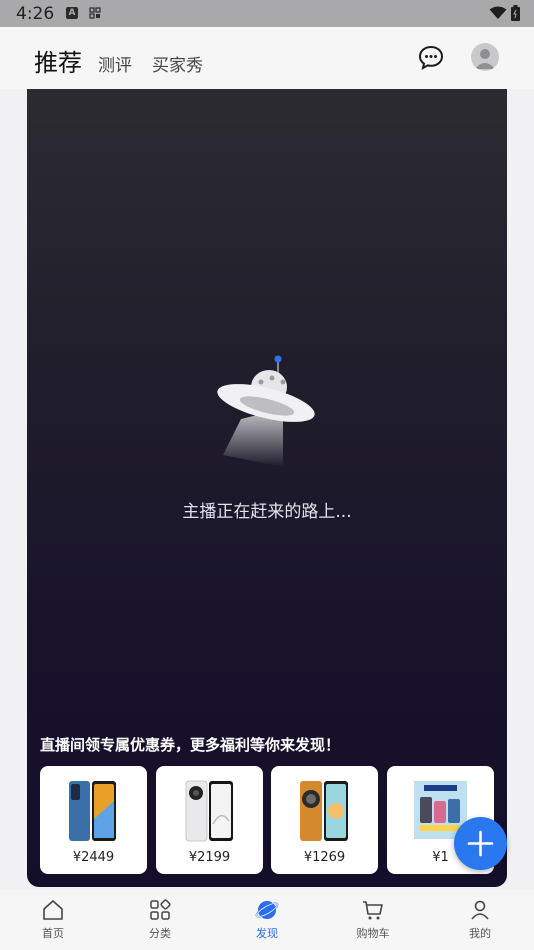  What do you see at coordinates (58, 60) in the screenshot?
I see `tab-recommend: 推荐` at bounding box center [58, 60].